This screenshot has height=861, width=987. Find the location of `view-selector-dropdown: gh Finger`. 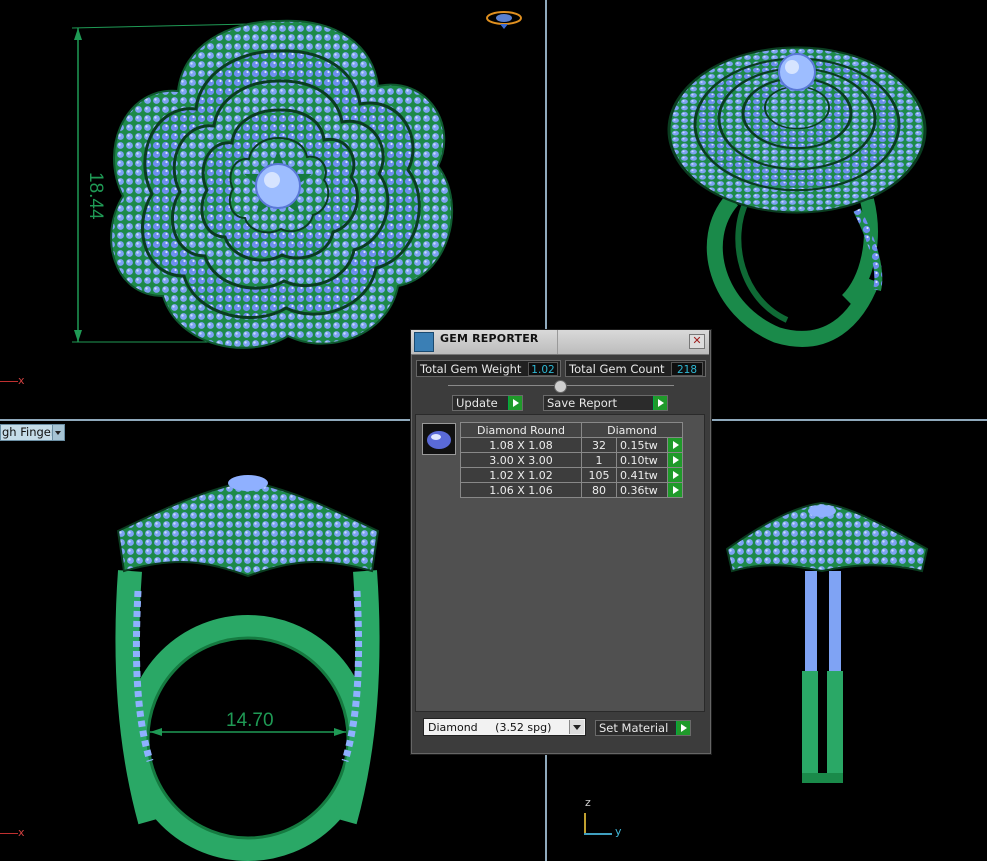

view-selector-dropdown: gh Finger is located at coordinates (32, 432).